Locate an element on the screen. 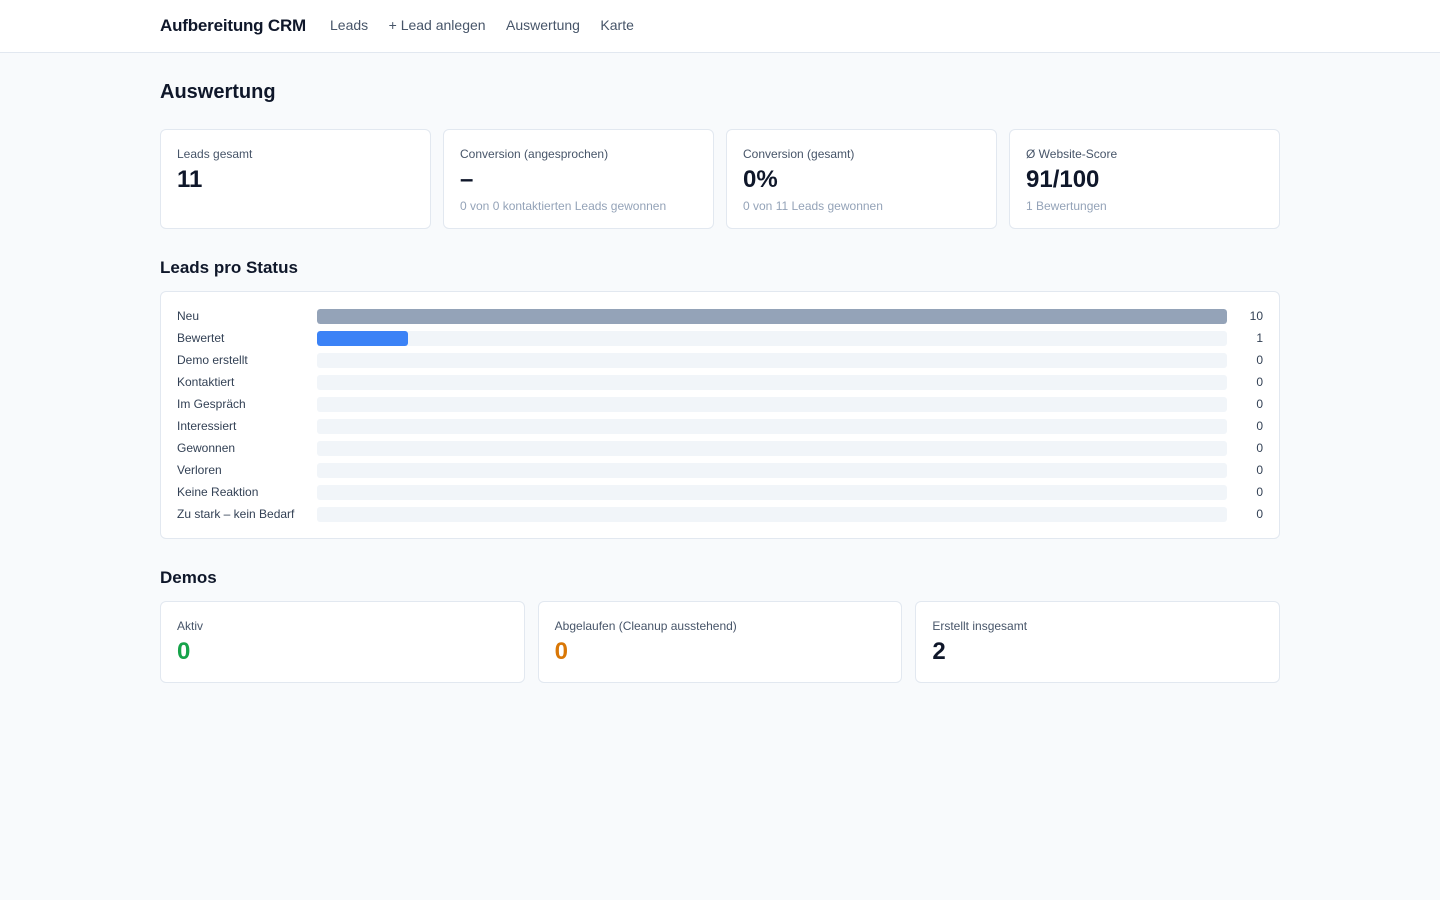  demo-label: Abgelaufen (Cleanup ausstehend) is located at coordinates (645, 626).